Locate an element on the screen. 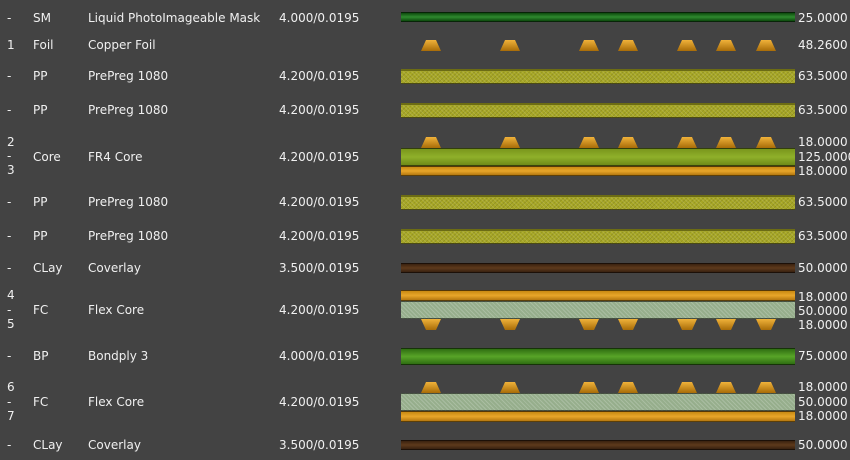  layer-thickness-core: 50.0000 is located at coordinates (823, 311).